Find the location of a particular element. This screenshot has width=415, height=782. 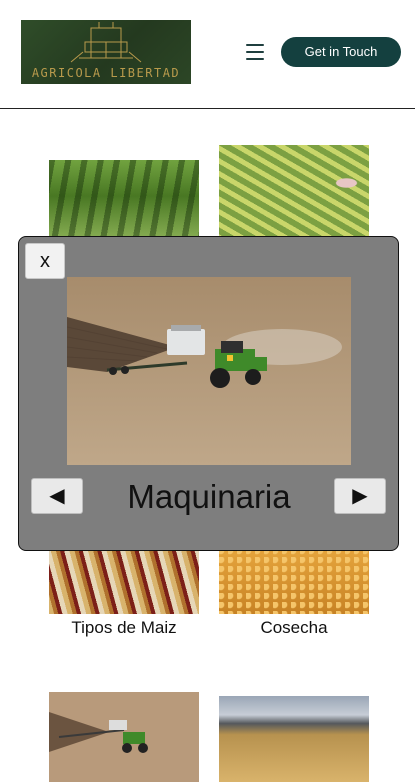

site-logo: AGRICOLA LIBERTAD is located at coordinates (106, 52).